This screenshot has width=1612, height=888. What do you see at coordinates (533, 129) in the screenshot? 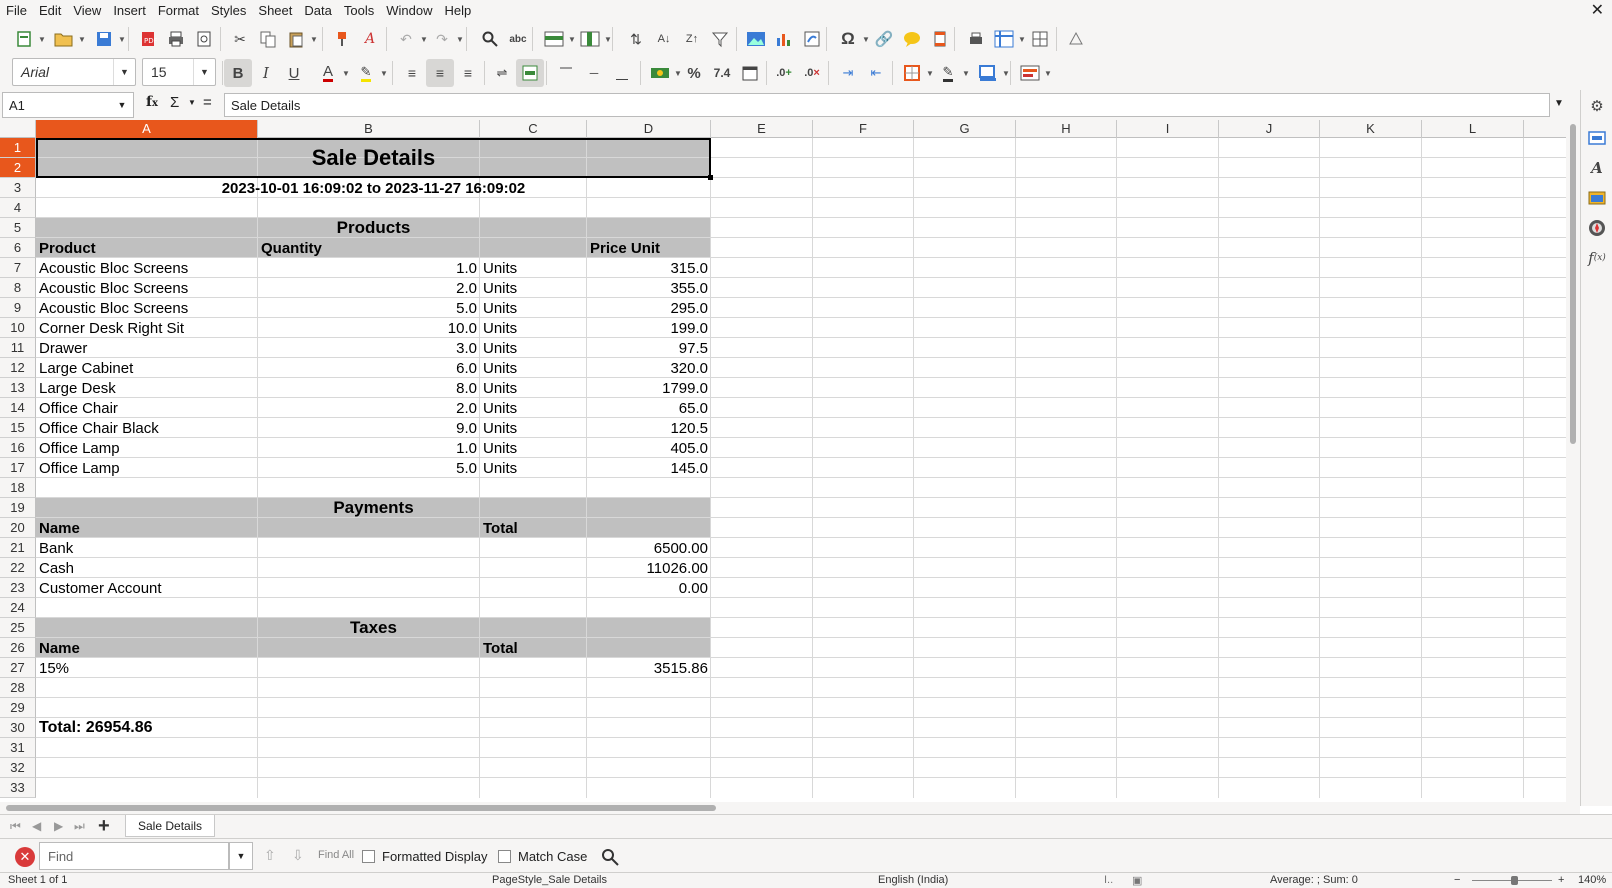
I see `column-header-c: C` at bounding box center [533, 129].